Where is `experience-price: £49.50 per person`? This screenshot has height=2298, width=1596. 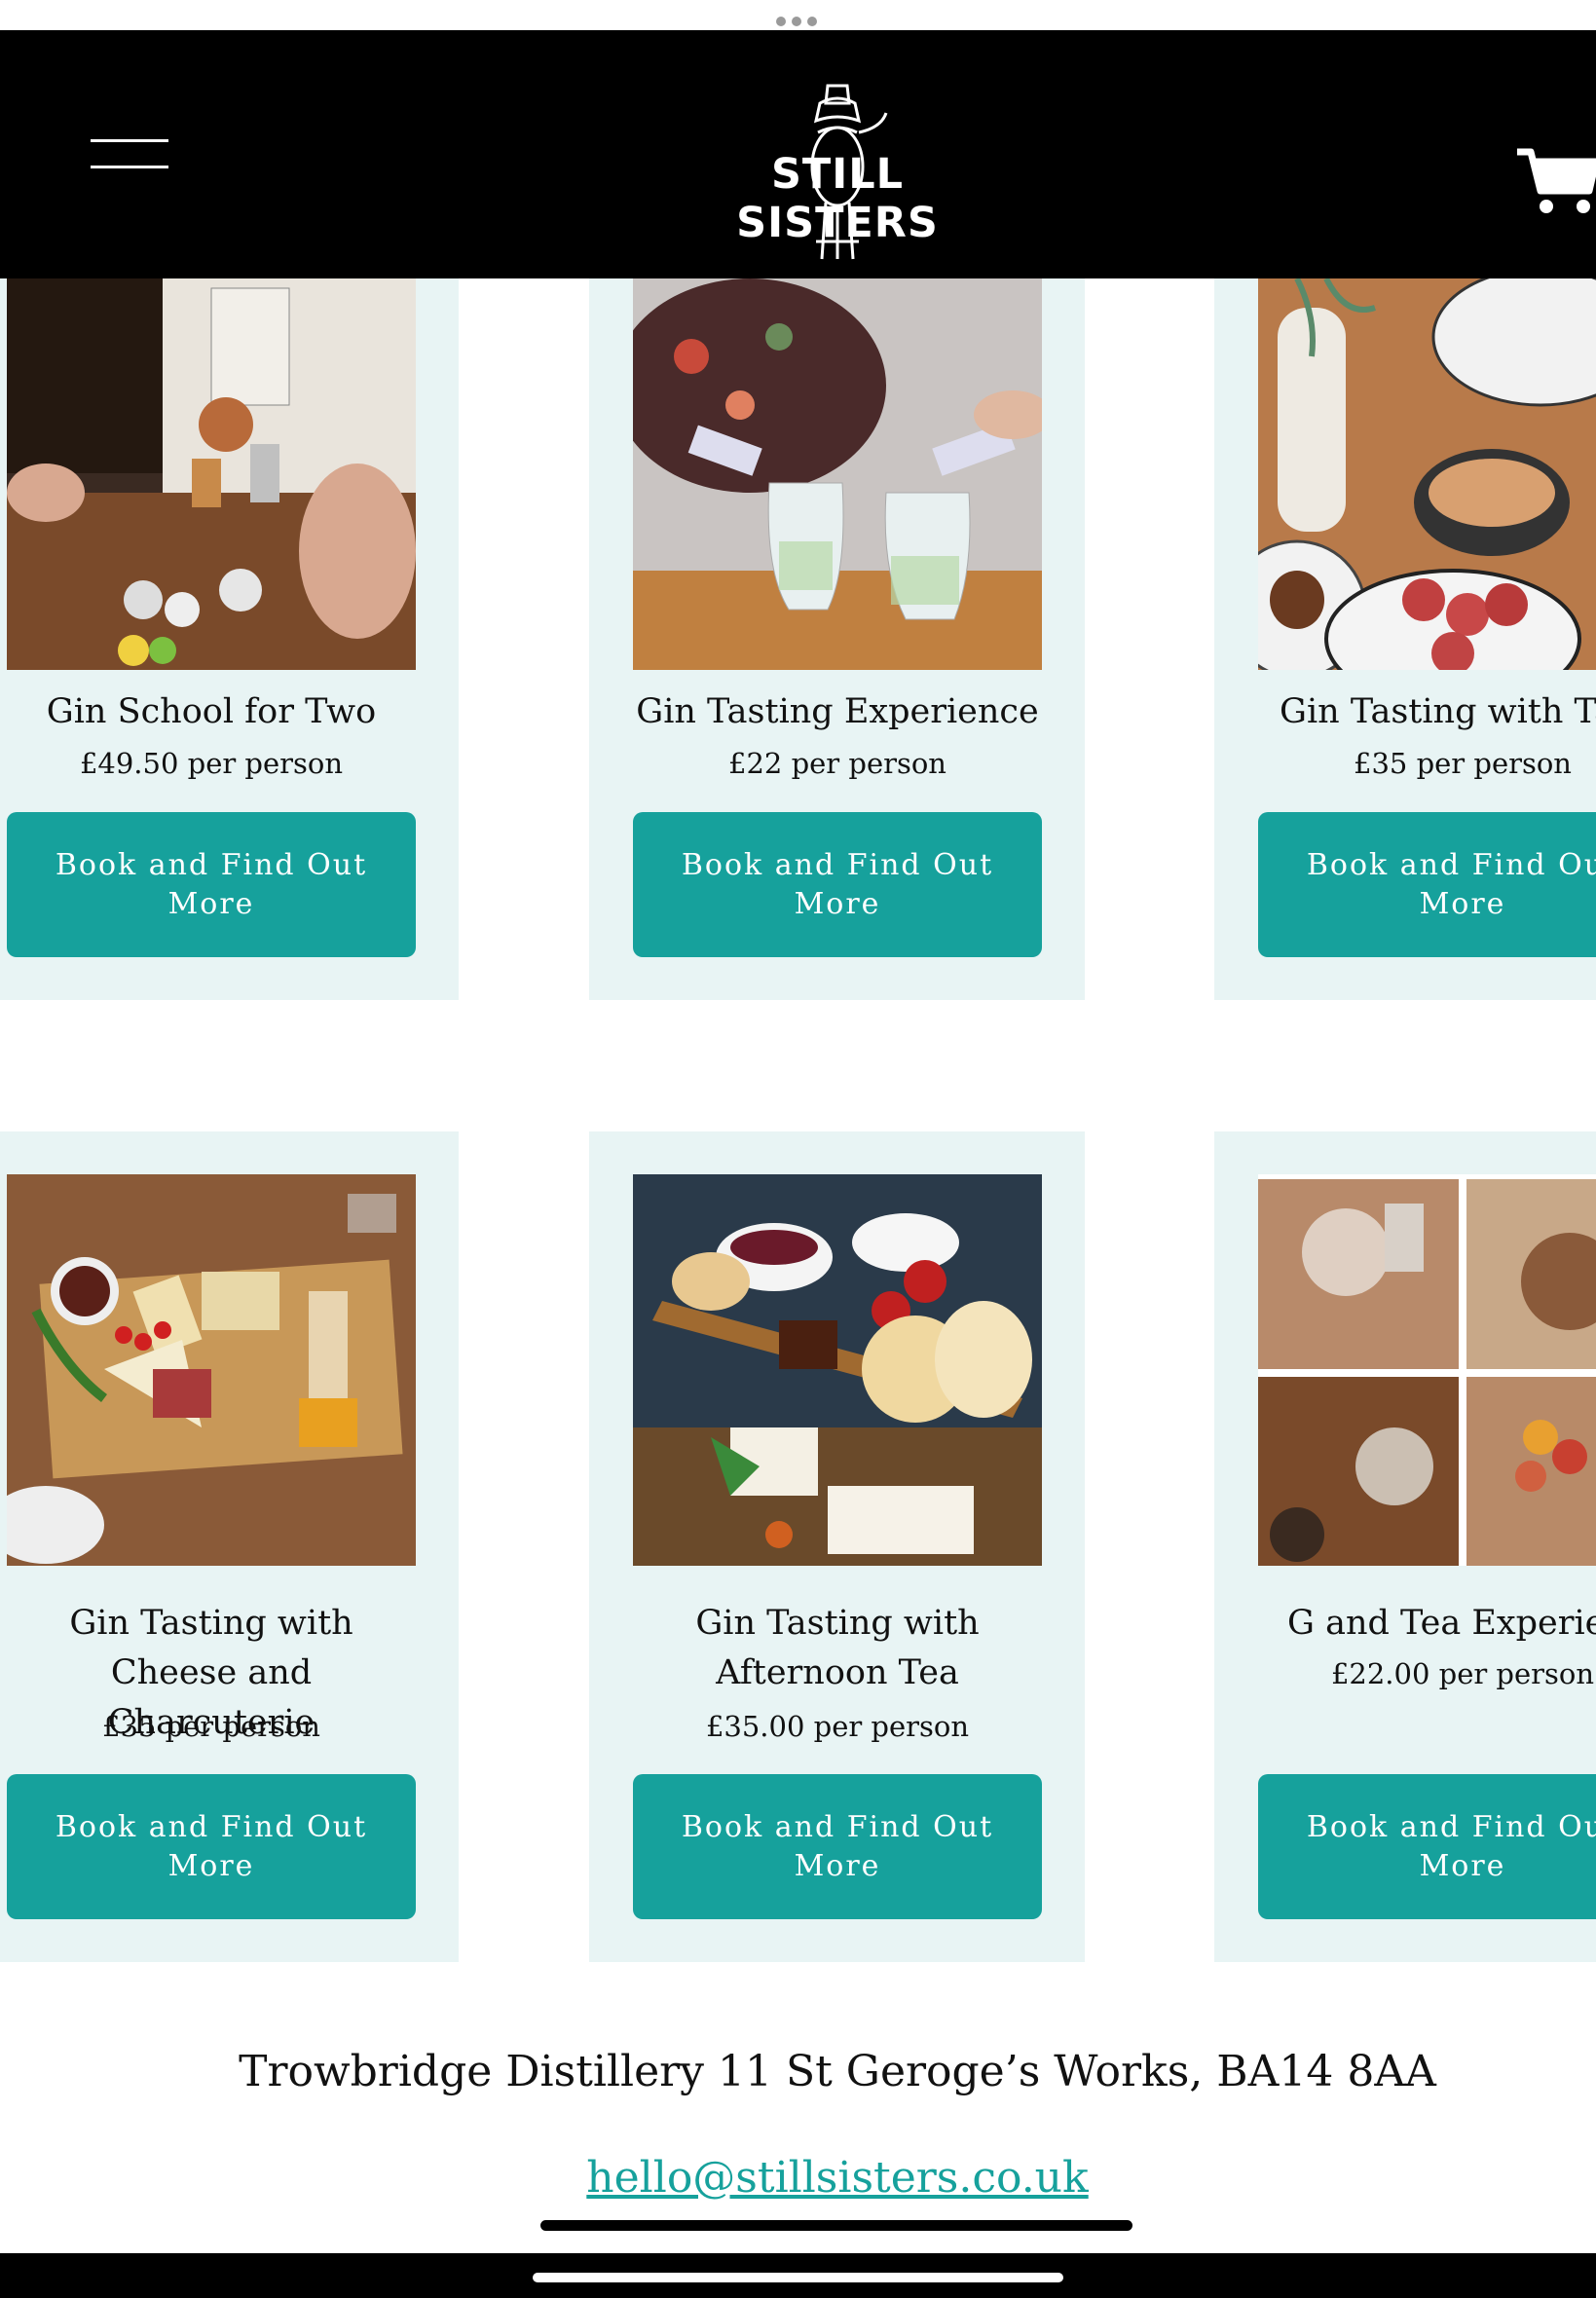 experience-price: £49.50 per person is located at coordinates (212, 764).